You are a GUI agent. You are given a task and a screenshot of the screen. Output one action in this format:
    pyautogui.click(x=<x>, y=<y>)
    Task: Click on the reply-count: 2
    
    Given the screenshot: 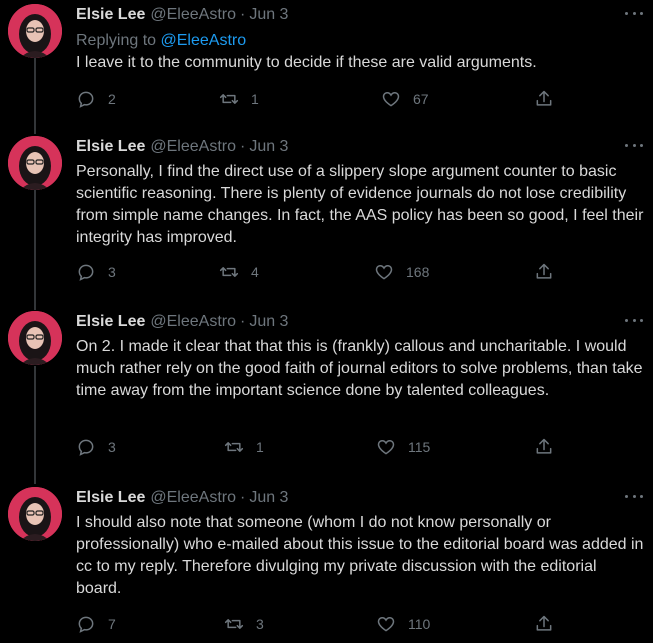 What is the action you would take?
    pyautogui.click(x=112, y=99)
    